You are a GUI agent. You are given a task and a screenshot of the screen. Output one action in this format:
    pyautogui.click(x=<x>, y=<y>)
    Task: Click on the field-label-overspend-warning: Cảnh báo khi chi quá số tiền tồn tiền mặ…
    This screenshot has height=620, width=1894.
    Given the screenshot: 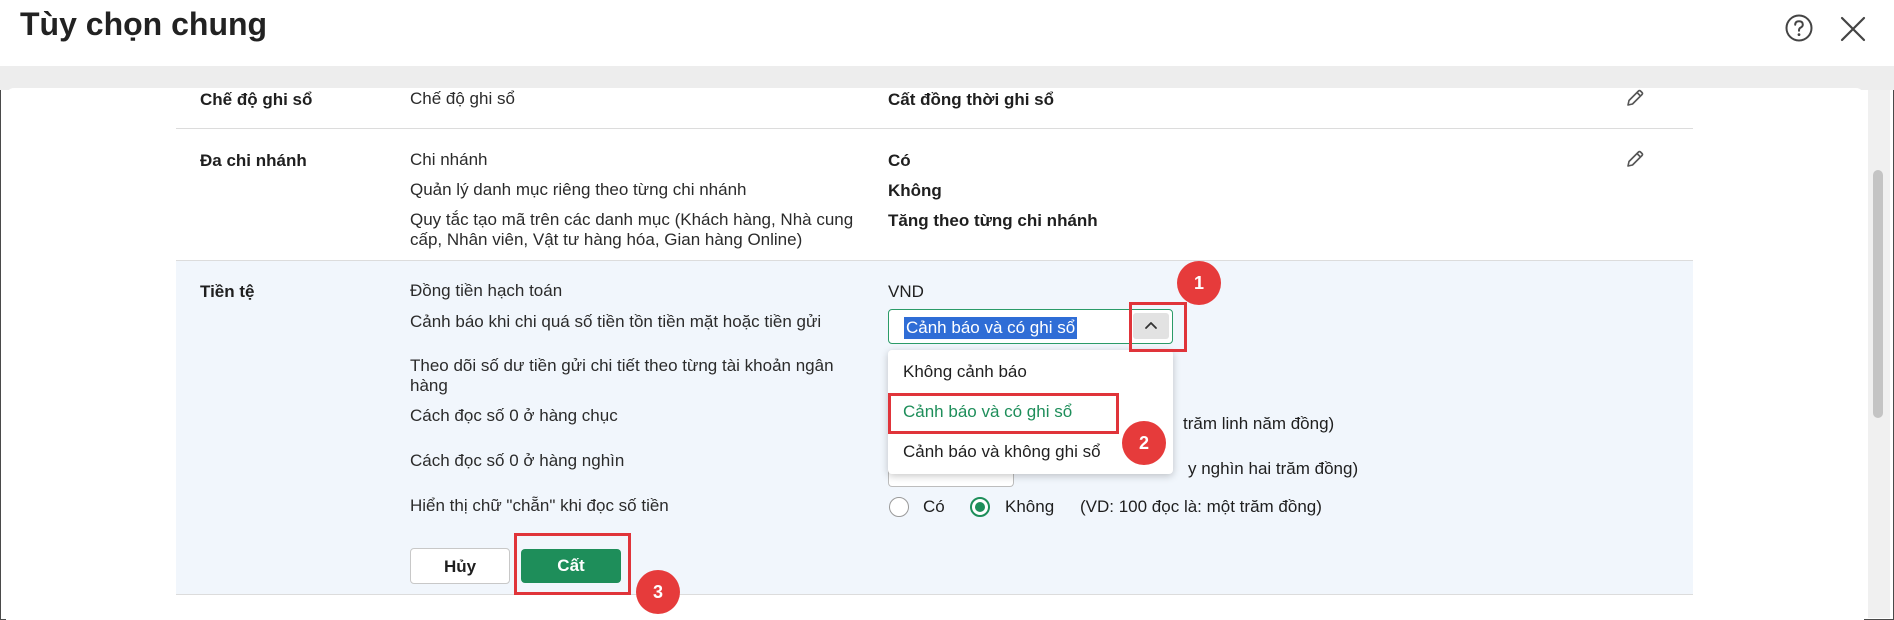 What is the action you would take?
    pyautogui.click(x=616, y=321)
    